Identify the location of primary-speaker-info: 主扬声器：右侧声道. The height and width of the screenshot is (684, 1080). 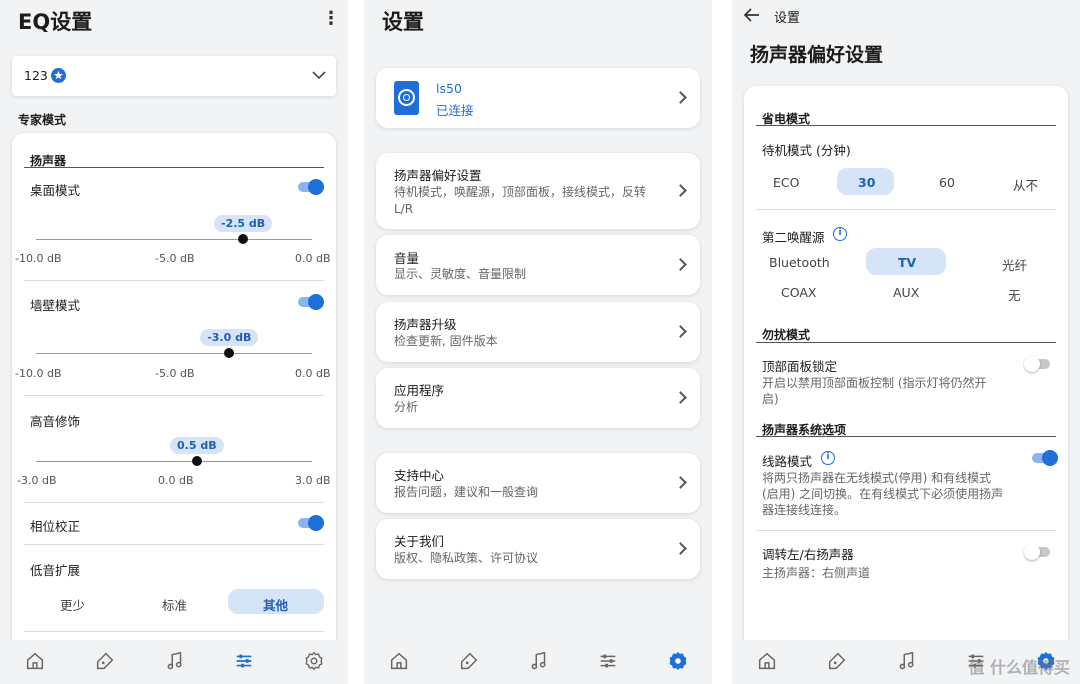
(816, 573).